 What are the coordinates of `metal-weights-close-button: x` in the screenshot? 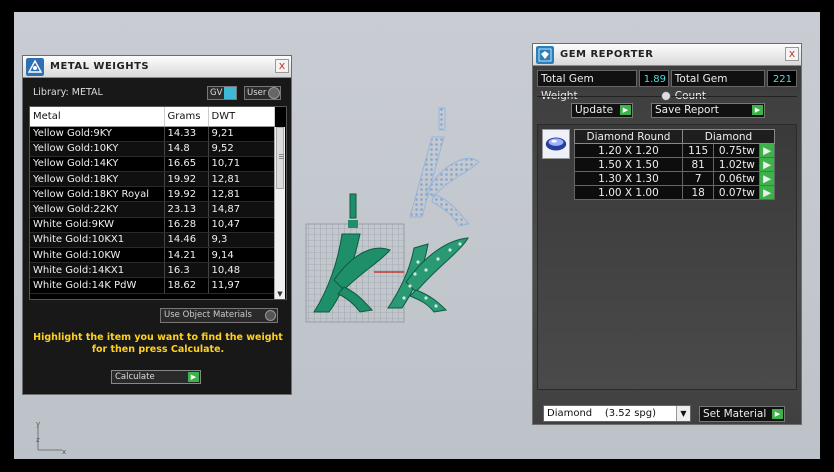 It's located at (282, 66).